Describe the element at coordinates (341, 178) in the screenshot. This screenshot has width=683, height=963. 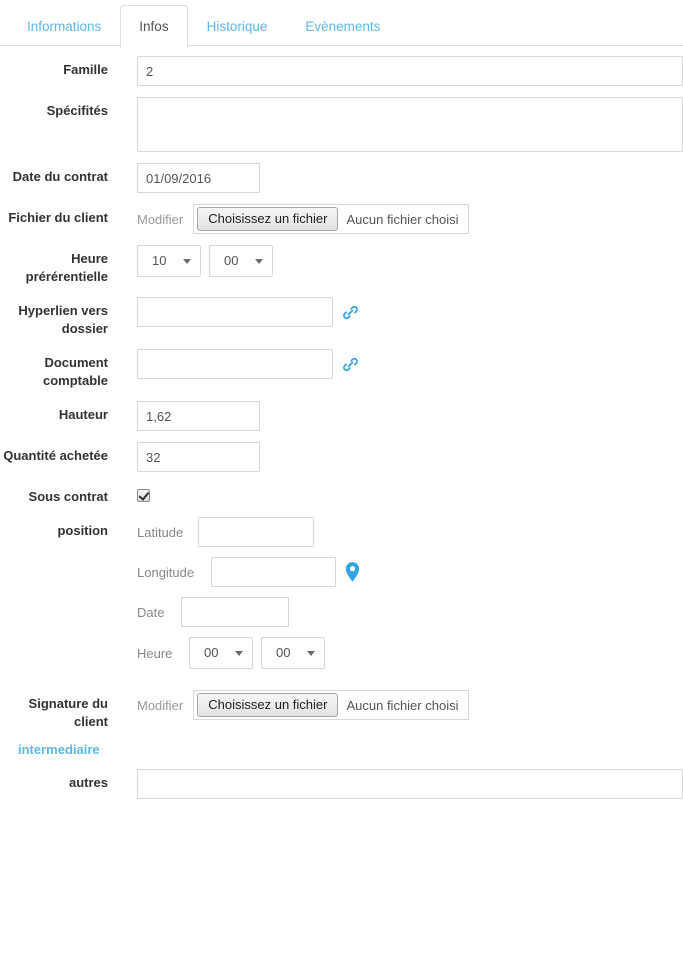
I see `field-row-date-contrat: Date du contrat` at that location.